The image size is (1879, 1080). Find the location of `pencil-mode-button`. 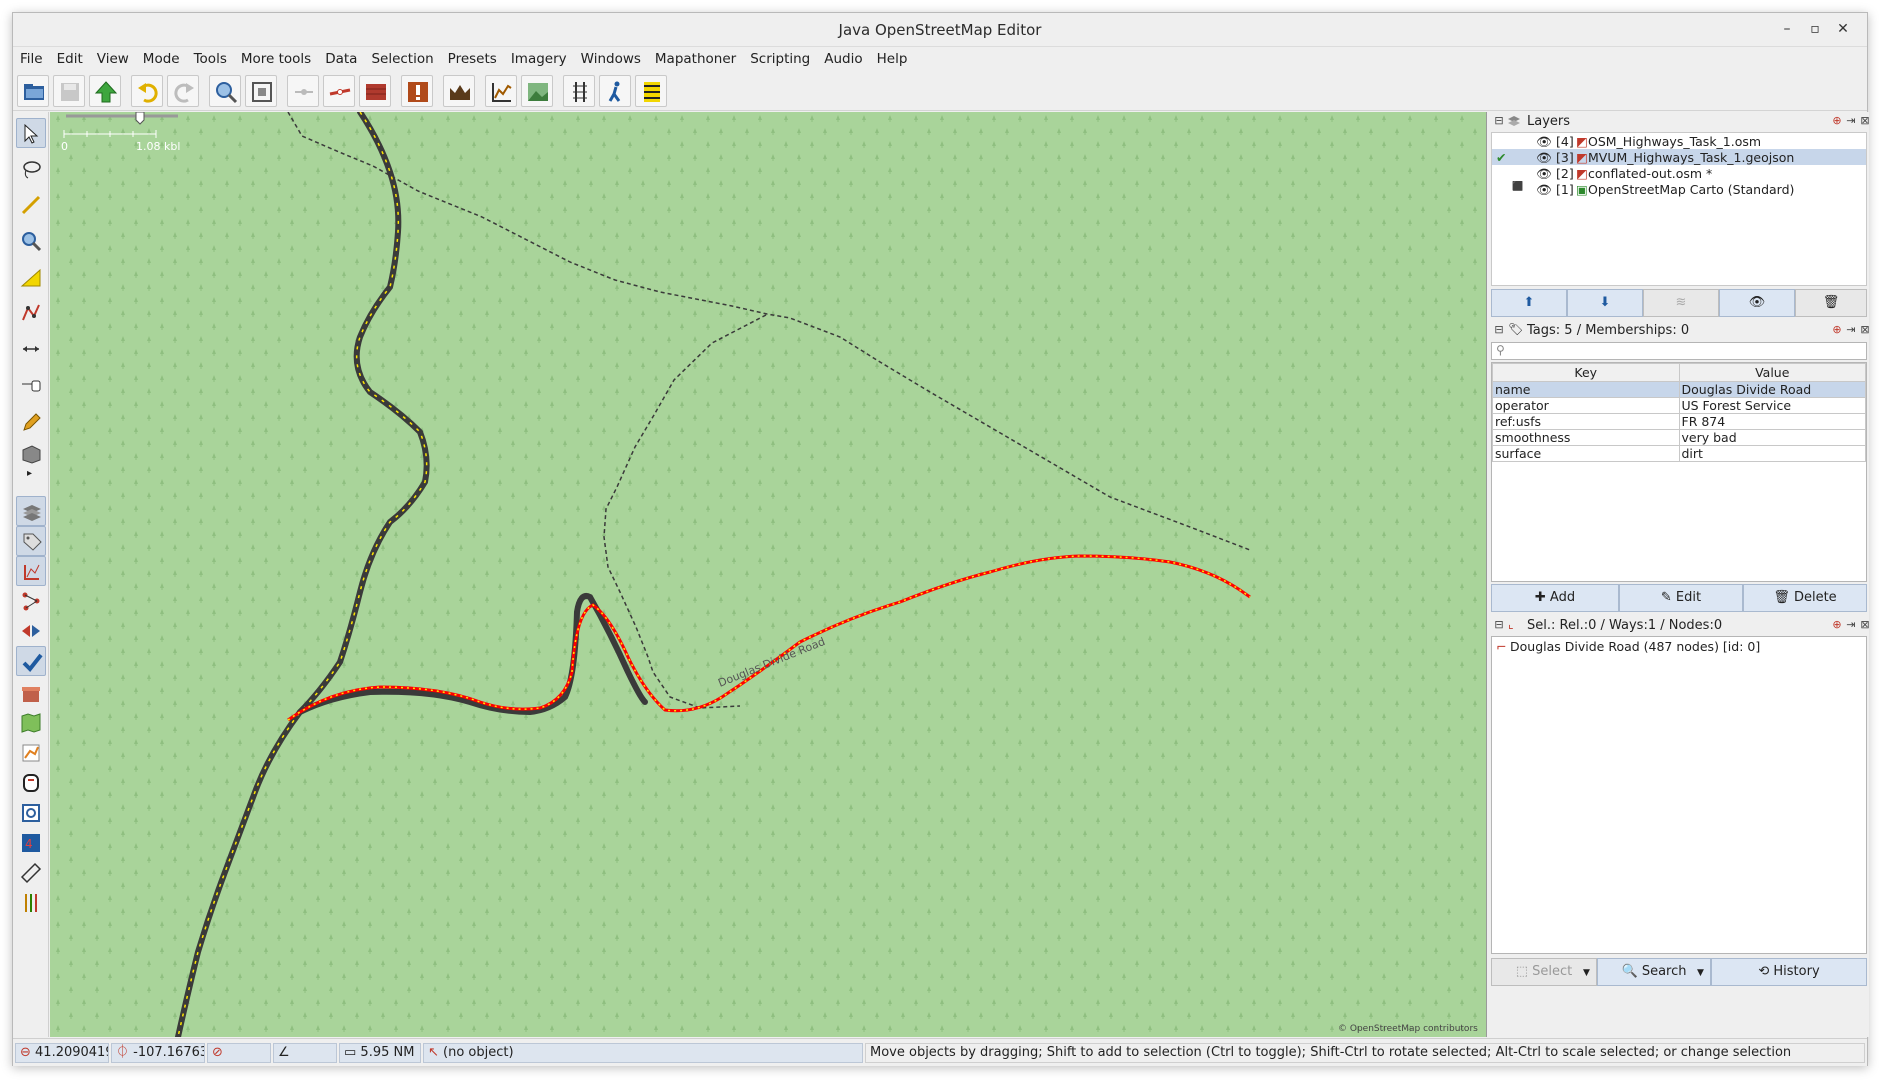

pencil-mode-button is located at coordinates (31, 423).